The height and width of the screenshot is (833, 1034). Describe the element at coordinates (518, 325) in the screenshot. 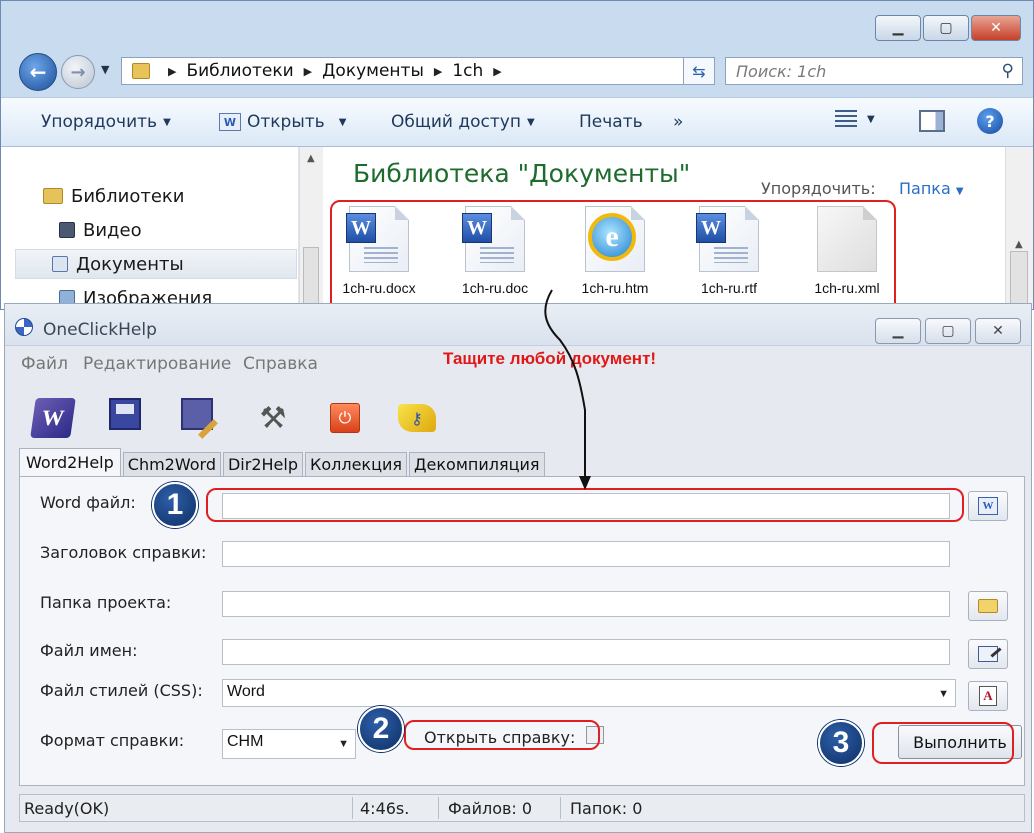

I see `app-titlebar: OneClickHelp ▁ ▢ ✕` at that location.